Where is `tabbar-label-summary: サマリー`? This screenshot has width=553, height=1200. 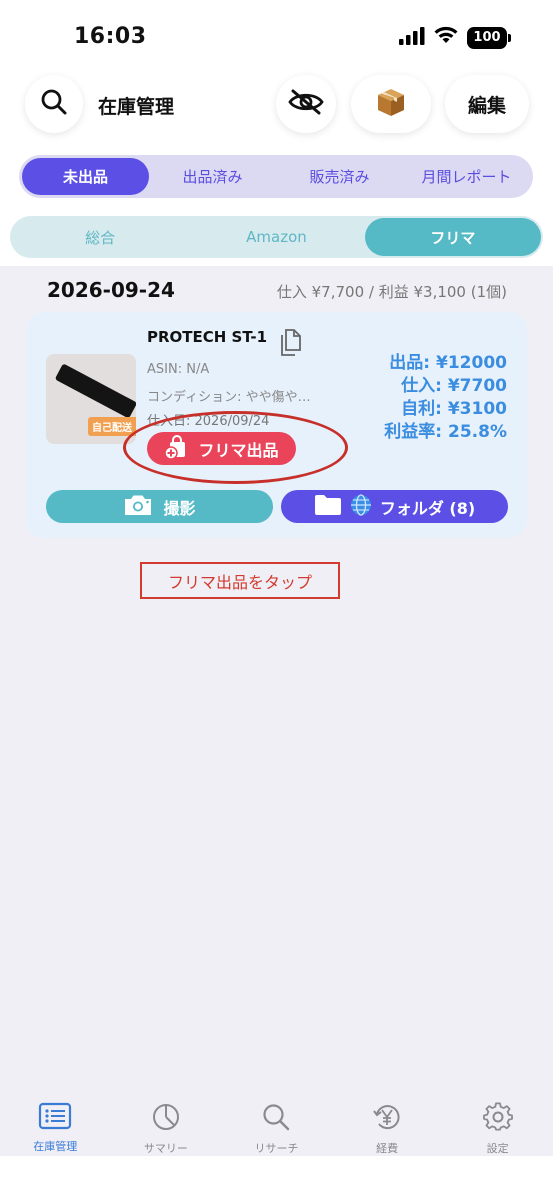 tabbar-label-summary: サマリー is located at coordinates (165, 1148).